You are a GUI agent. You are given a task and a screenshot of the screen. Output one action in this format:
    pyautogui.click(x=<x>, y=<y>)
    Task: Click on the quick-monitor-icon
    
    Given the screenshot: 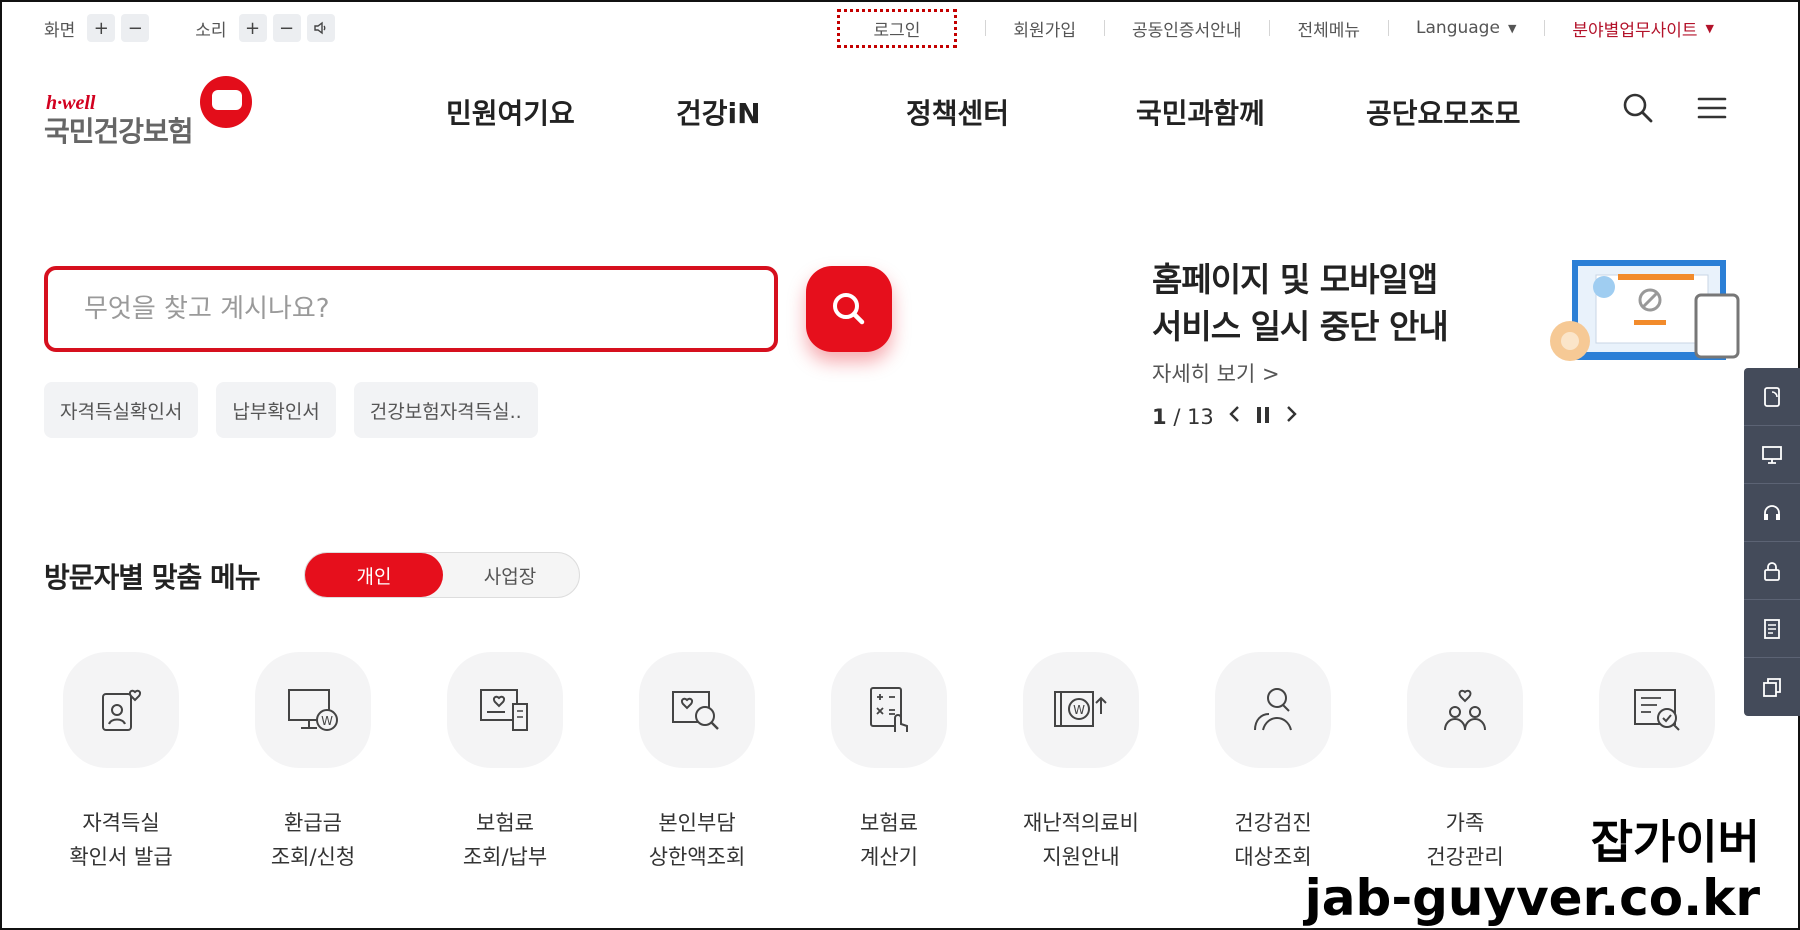 What is the action you would take?
    pyautogui.click(x=1772, y=455)
    